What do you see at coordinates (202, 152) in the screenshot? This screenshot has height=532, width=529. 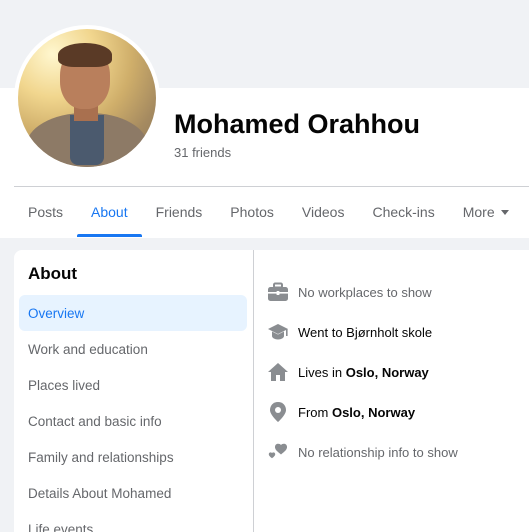 I see `friends-count: 31 friends` at bounding box center [202, 152].